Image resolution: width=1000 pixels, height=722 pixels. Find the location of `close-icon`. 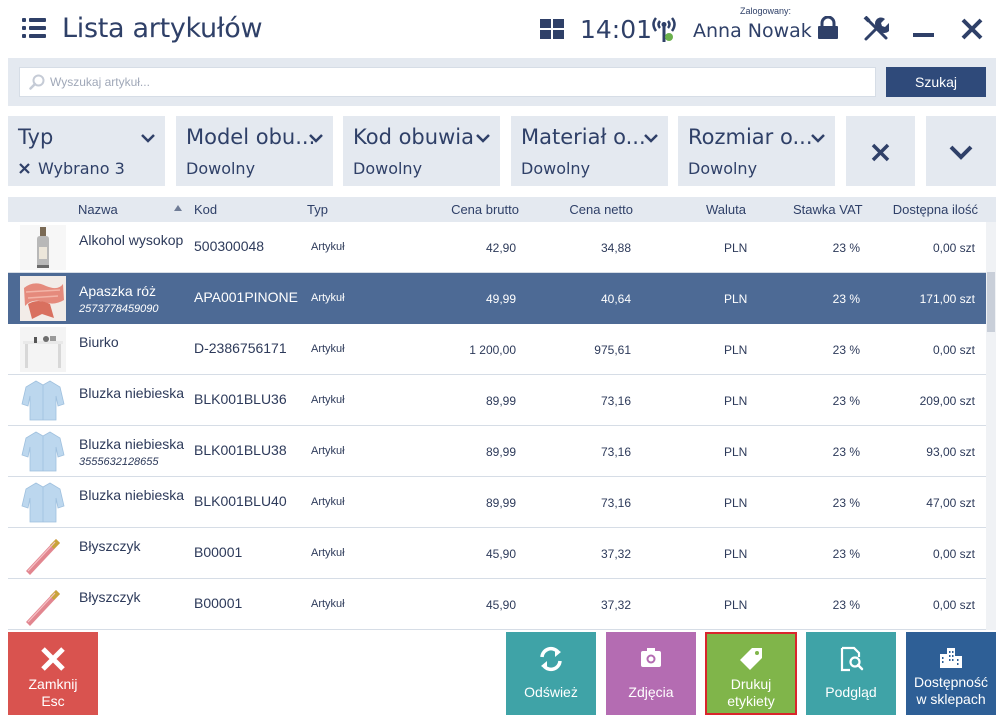

close-icon is located at coordinates (972, 29).